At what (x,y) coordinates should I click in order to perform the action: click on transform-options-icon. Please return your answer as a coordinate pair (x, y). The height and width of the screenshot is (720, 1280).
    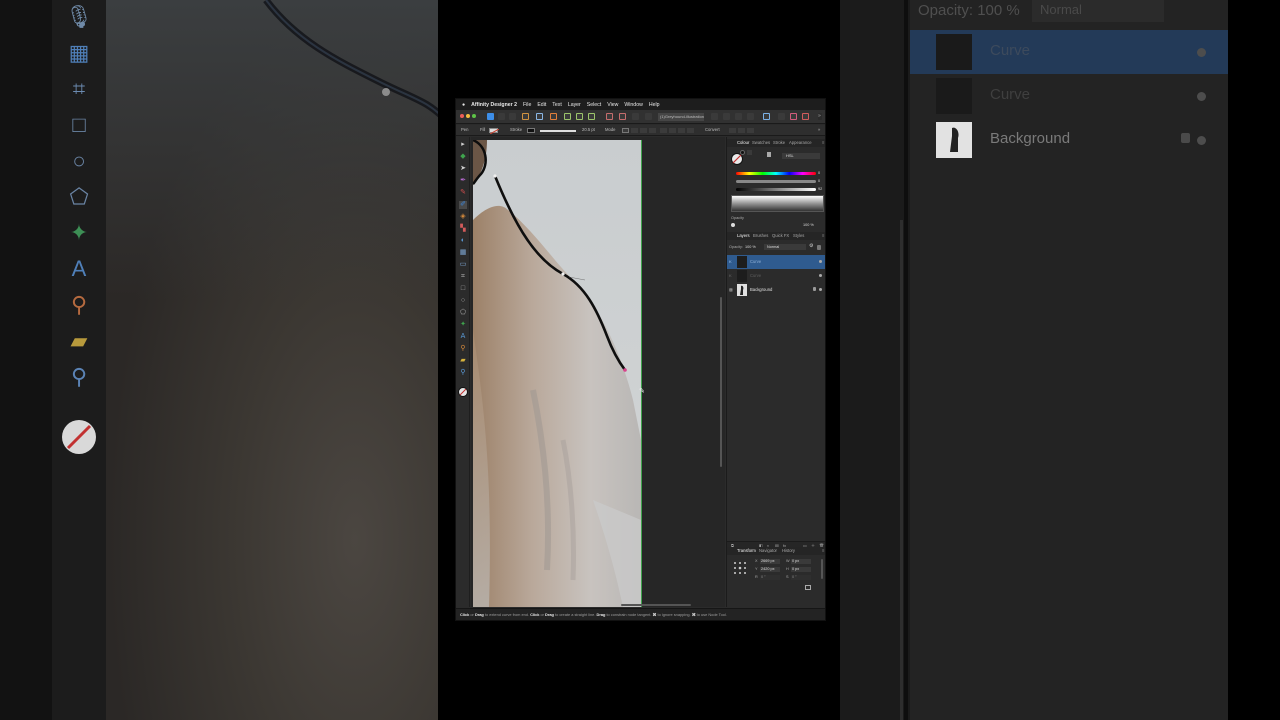
    Looking at the image, I should click on (808, 587).